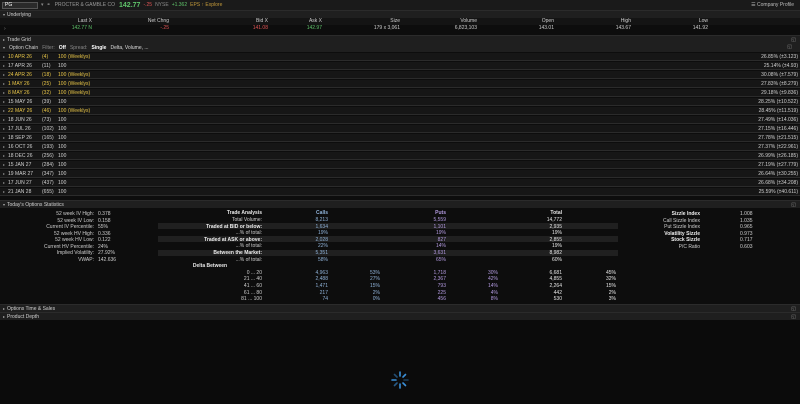  Describe the element at coordinates (547, 21) in the screenshot. I see `header-open: Open` at that location.